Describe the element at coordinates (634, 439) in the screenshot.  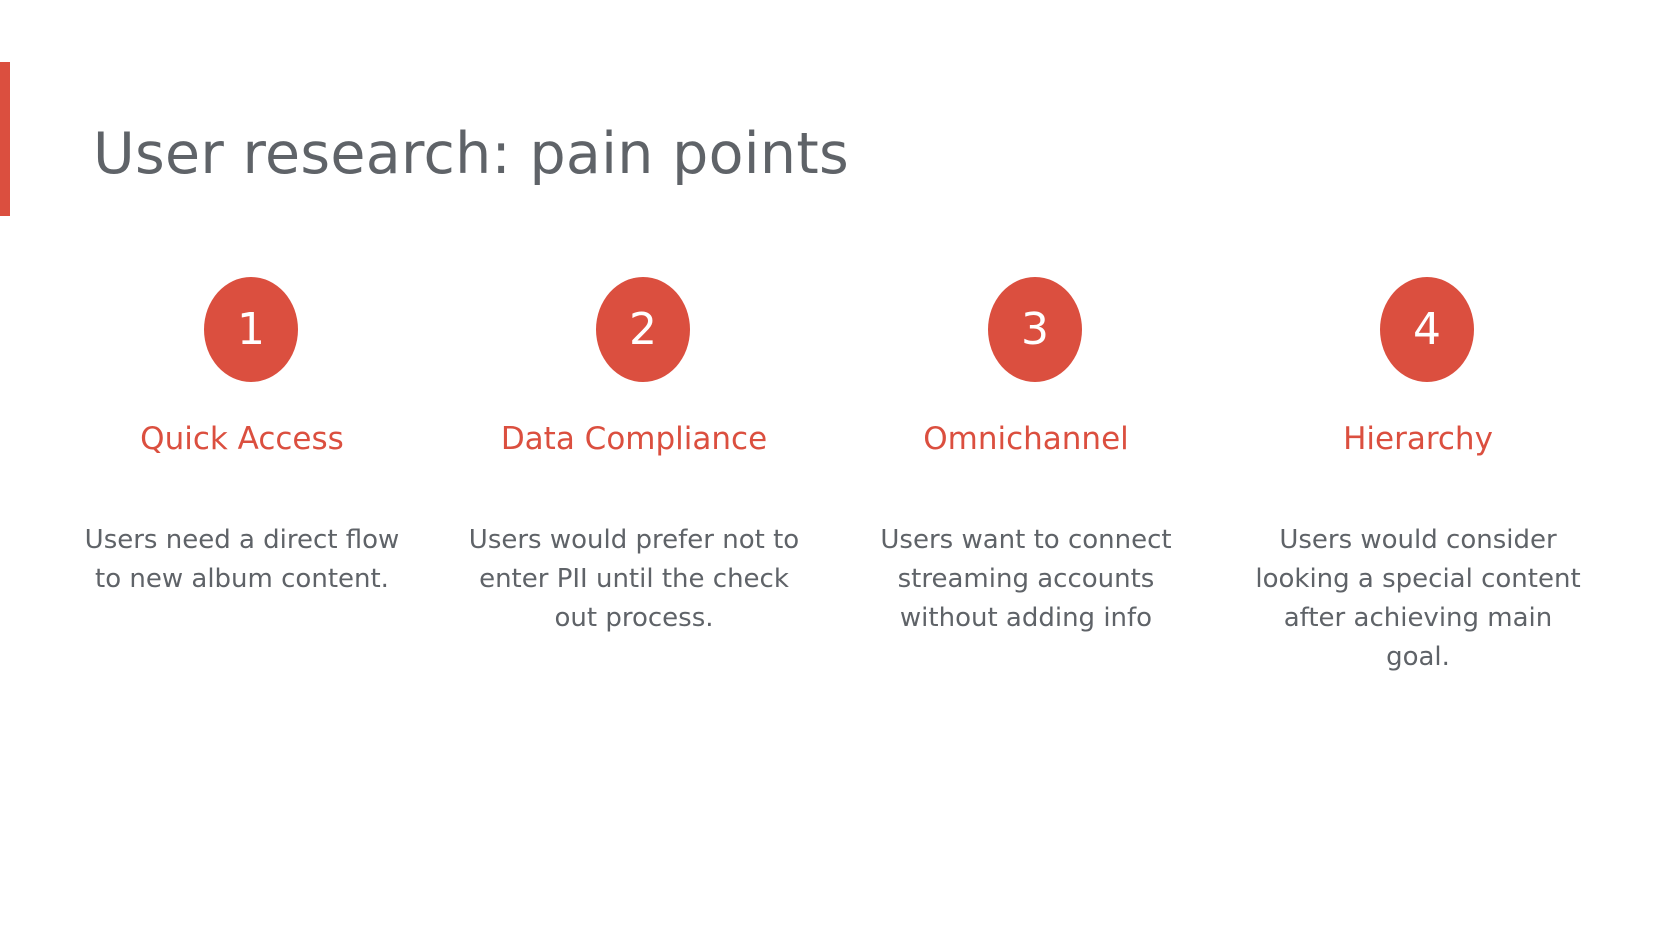
I see `pain-point-title: Data Compliance` at that location.